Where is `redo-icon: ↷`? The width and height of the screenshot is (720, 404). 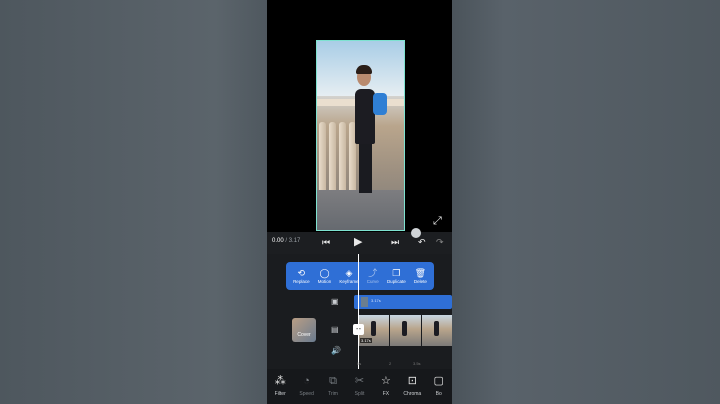
redo-icon: ↷ is located at coordinates (440, 242).